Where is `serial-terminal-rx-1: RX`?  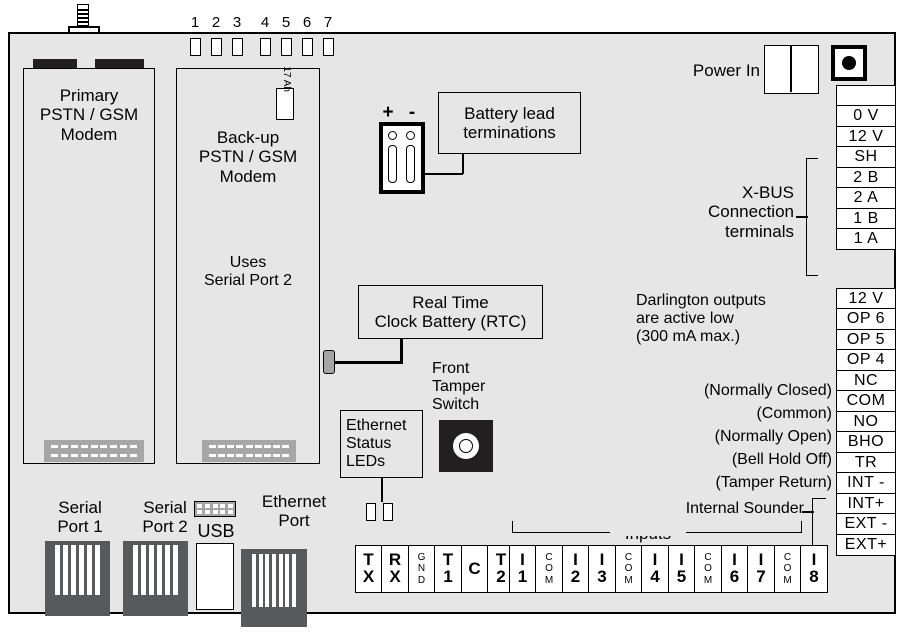
serial-terminal-rx-1: RX is located at coordinates (395, 569).